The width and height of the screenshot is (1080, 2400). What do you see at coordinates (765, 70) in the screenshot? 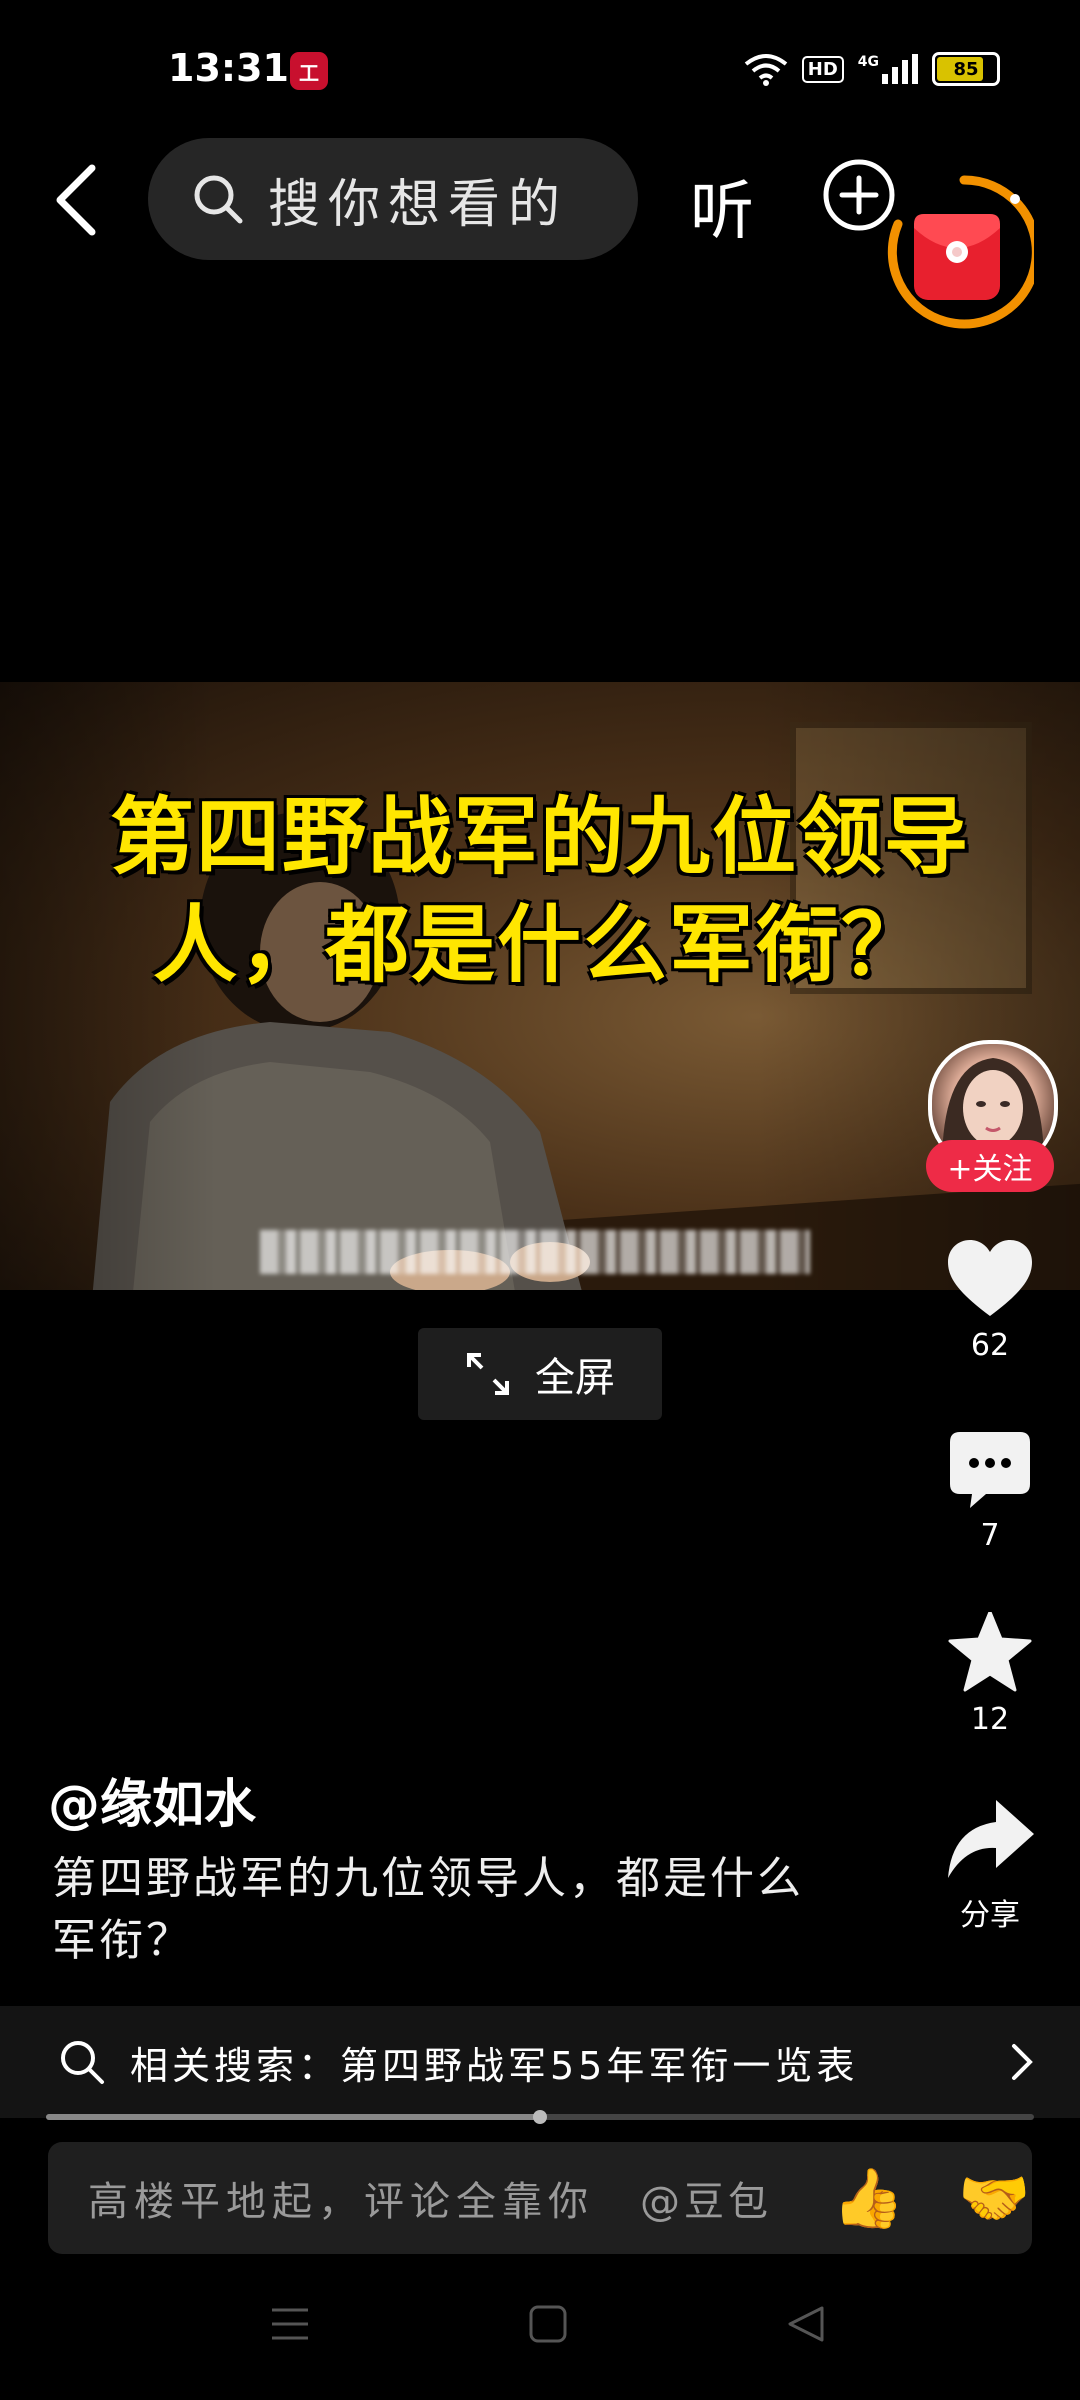
I see `wifi-icon` at bounding box center [765, 70].